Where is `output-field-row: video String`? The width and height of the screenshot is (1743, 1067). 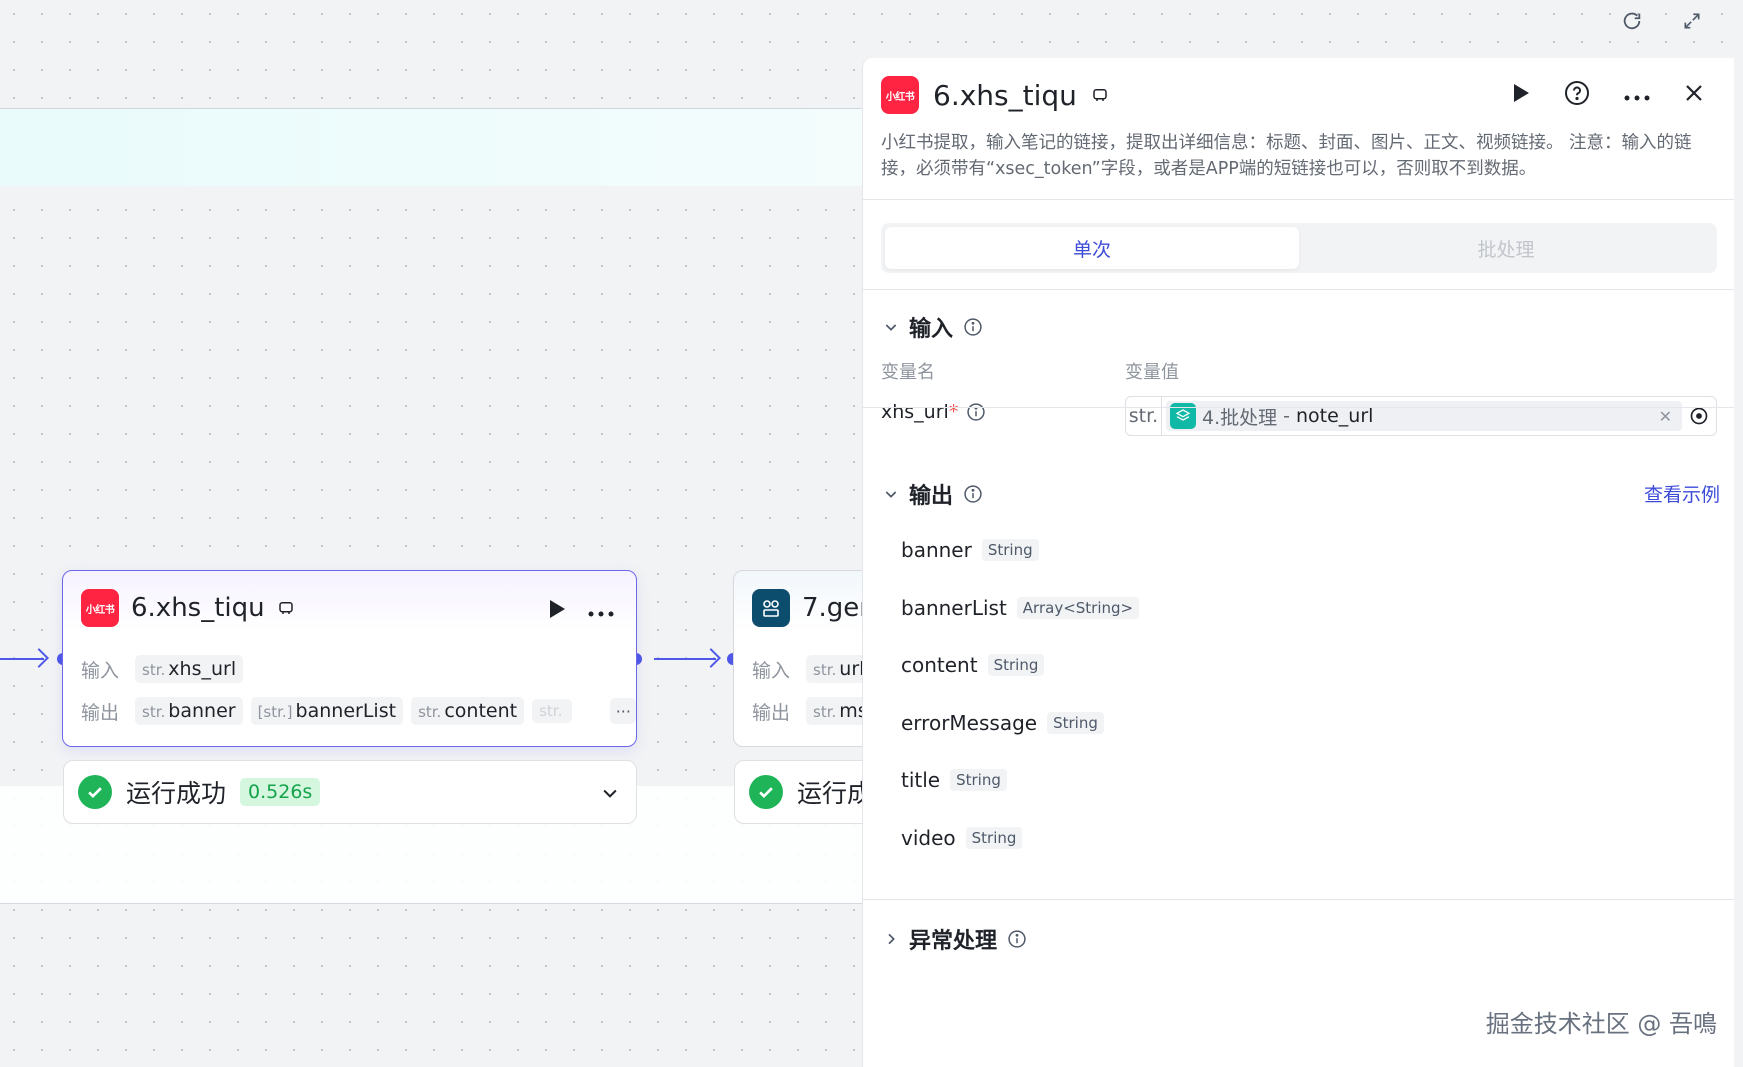
output-field-row: video String is located at coordinates (962, 838).